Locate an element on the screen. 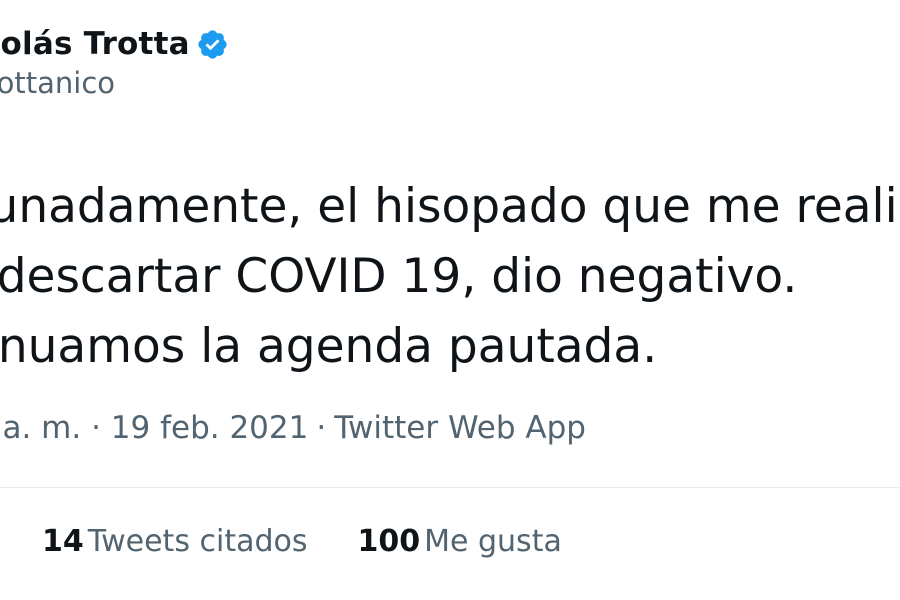 Image resolution: width=900 pixels, height=600 pixels. name-row: Nicolás Trotta is located at coordinates (114, 44).